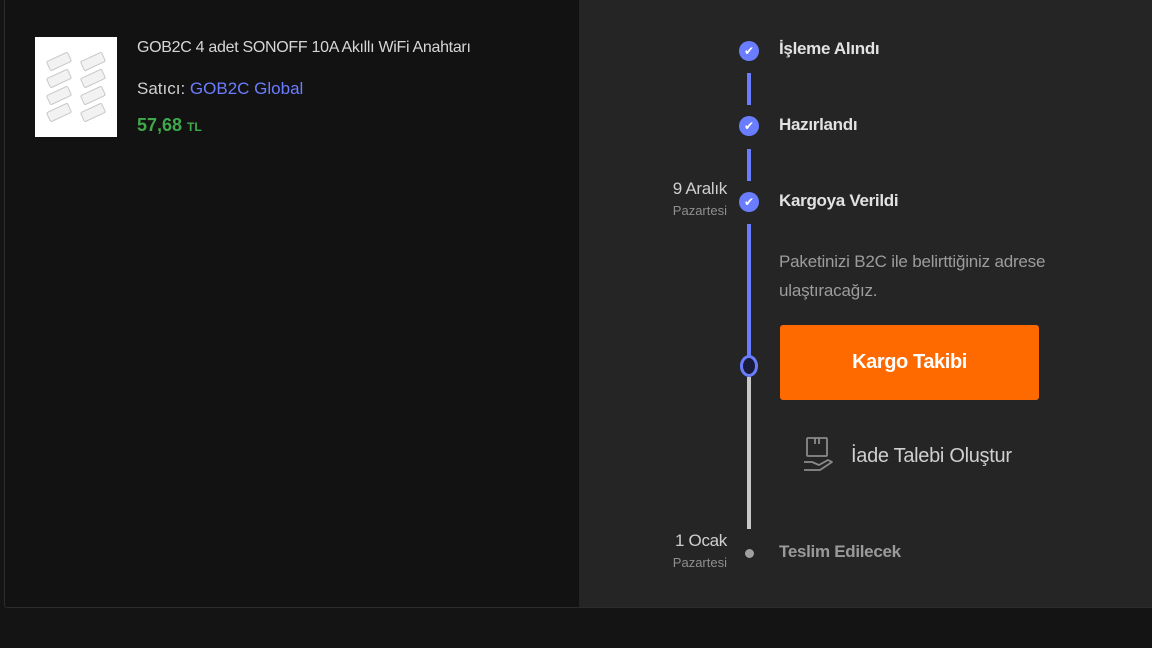 The width and height of the screenshot is (1152, 648). I want to click on shipped-date: 9 Aralık Pazartesi, so click(687, 198).